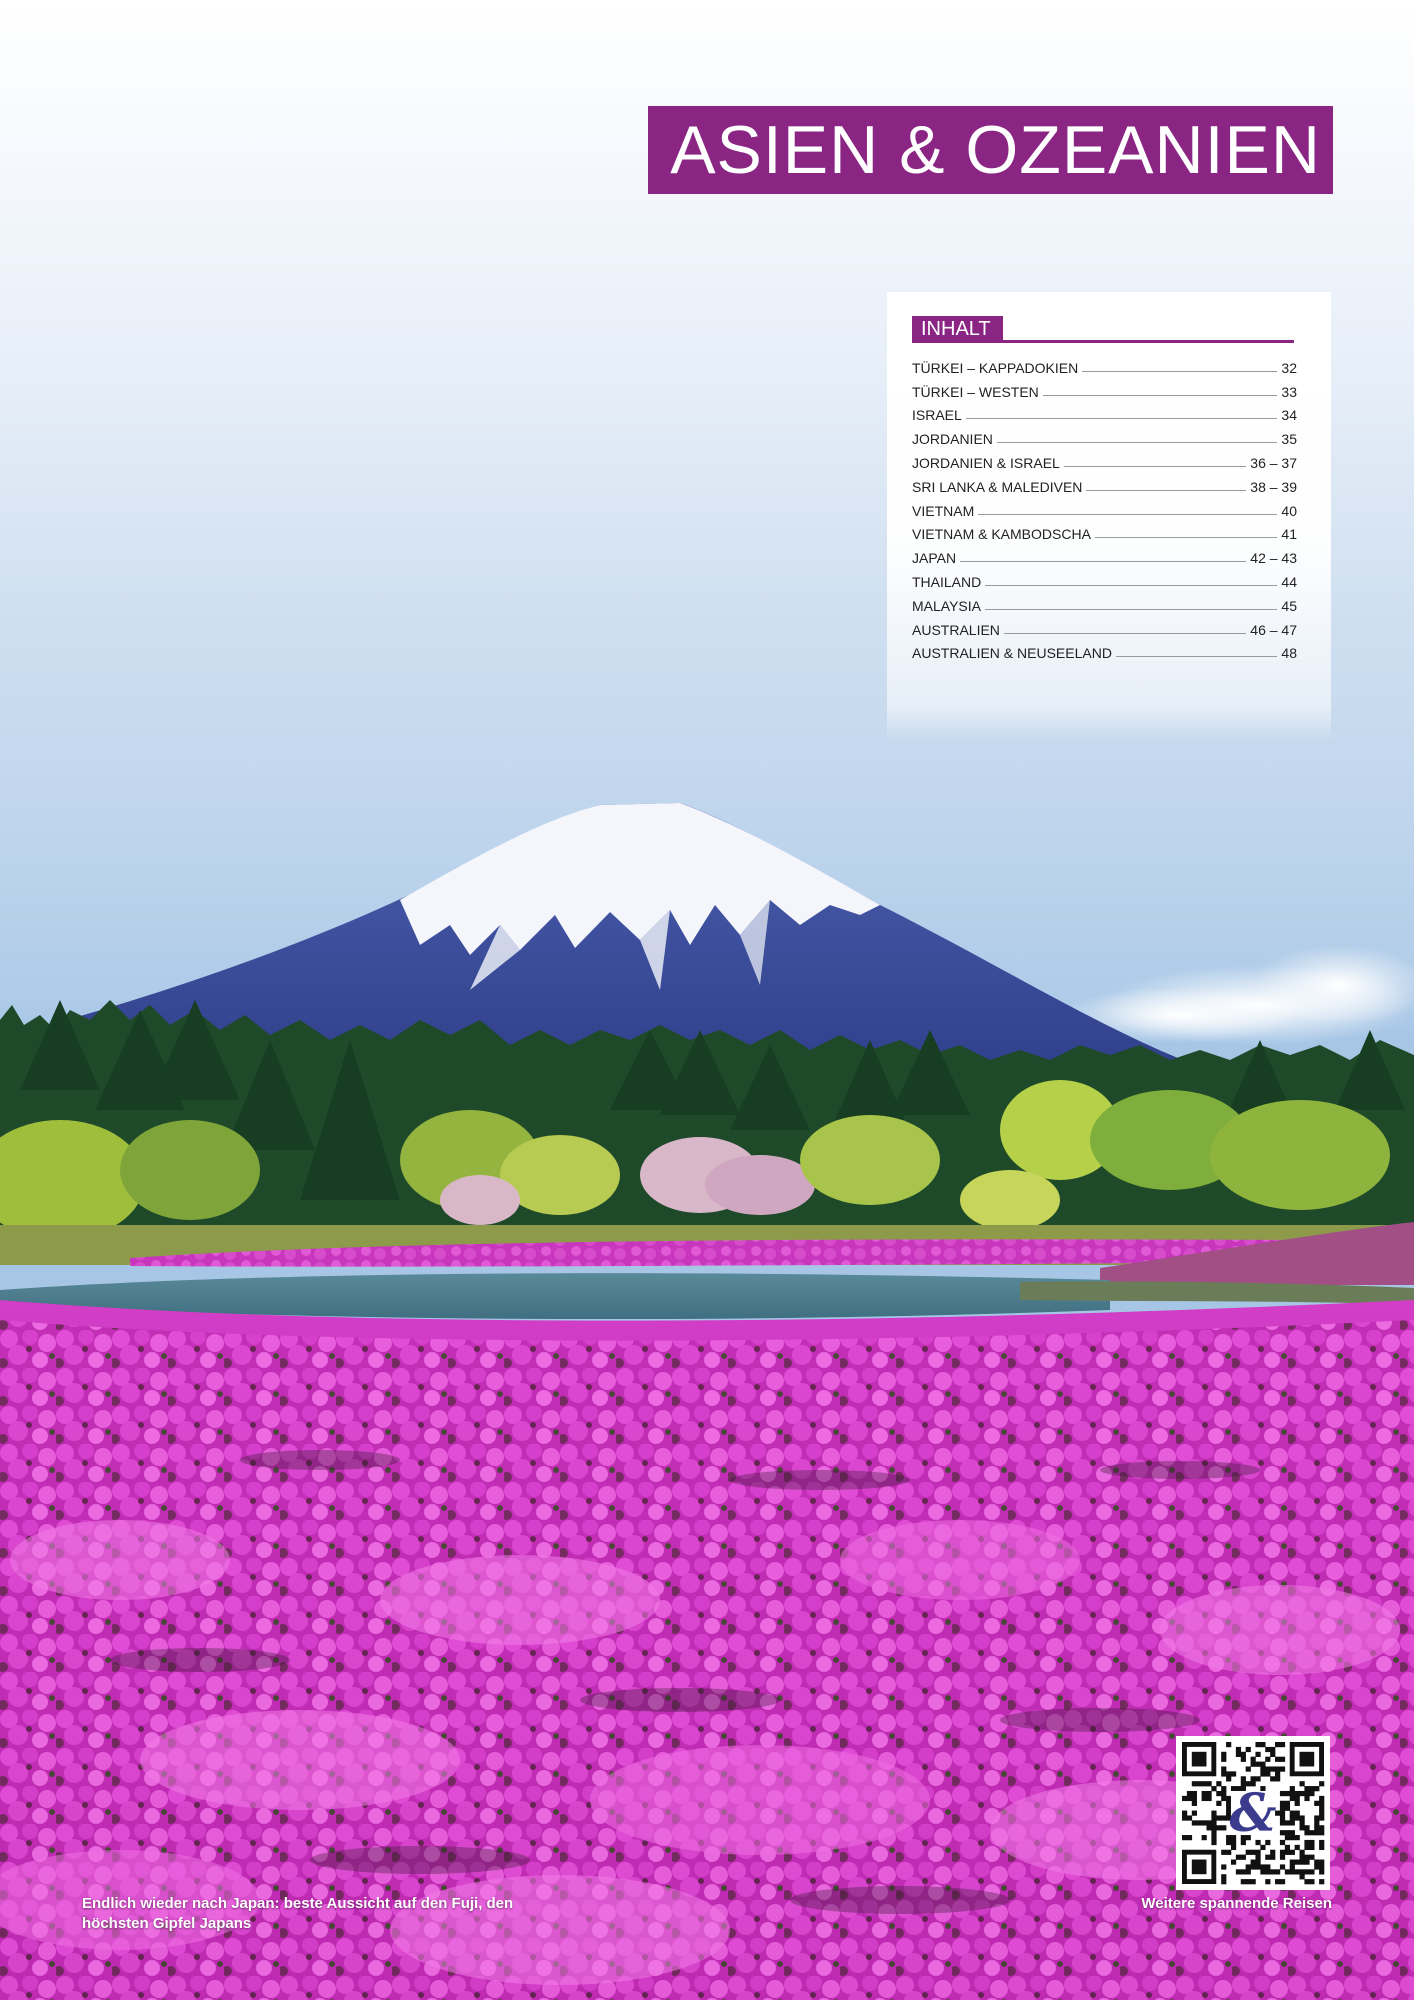 The height and width of the screenshot is (2000, 1414). I want to click on toc-entry-page: 45, so click(1289, 605).